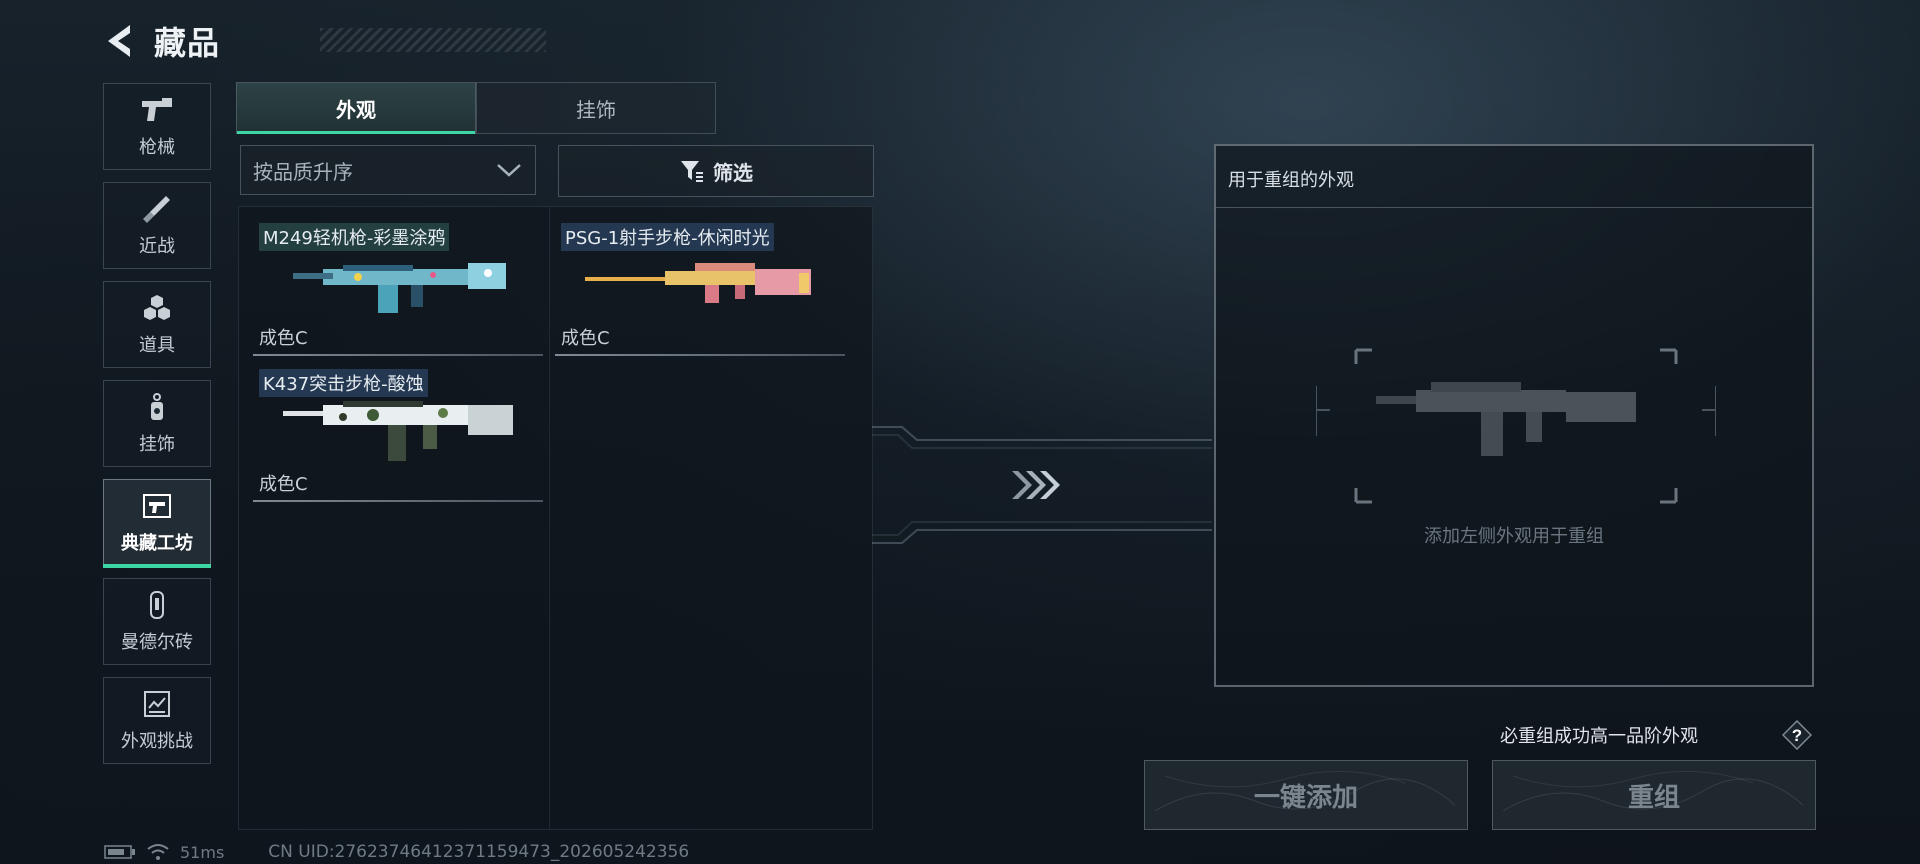  What do you see at coordinates (1653, 797) in the screenshot?
I see `remake-label: 重组` at bounding box center [1653, 797].